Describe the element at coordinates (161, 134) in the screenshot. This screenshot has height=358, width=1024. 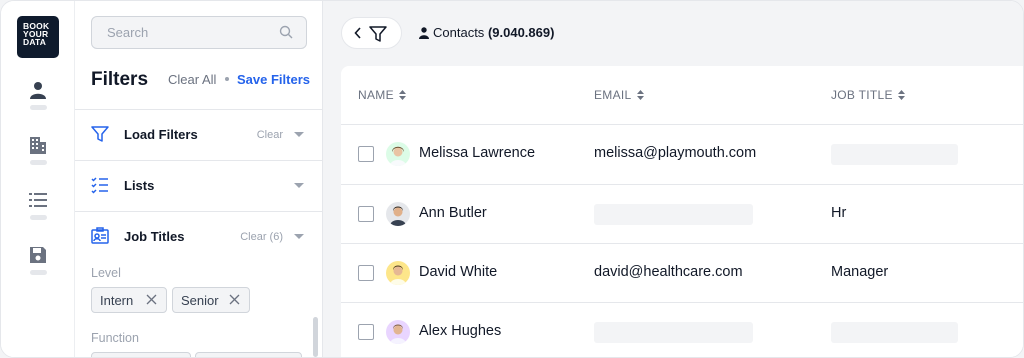
I see `section-label: Load Filters` at that location.